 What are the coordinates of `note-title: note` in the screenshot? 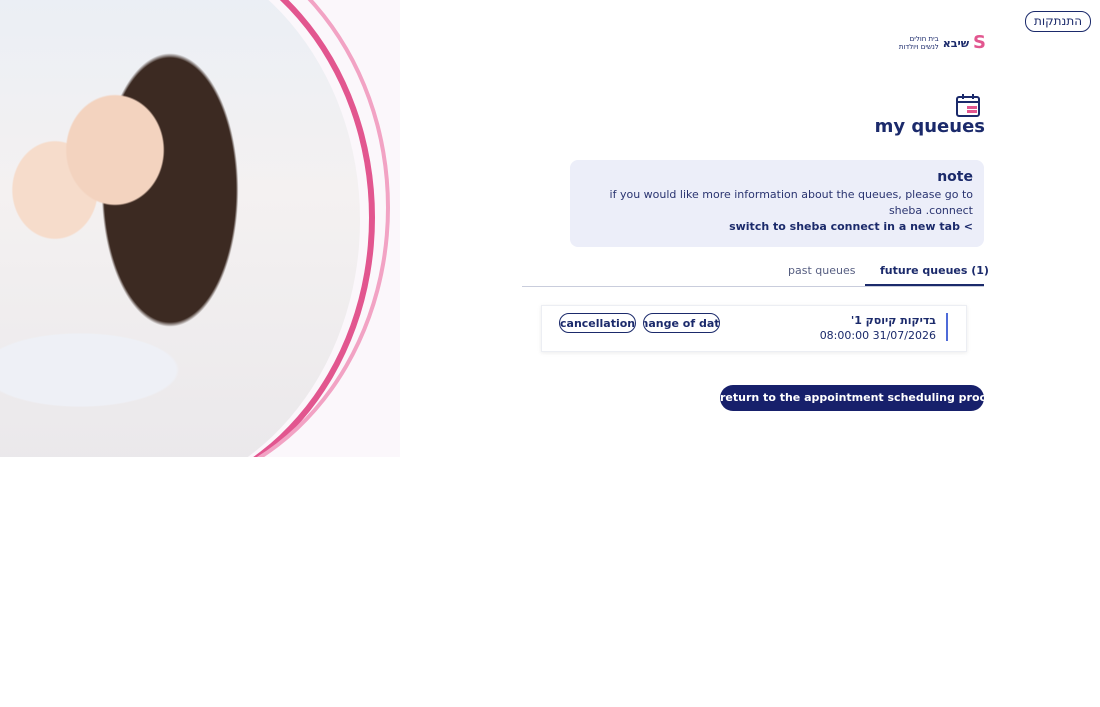 It's located at (955, 177).